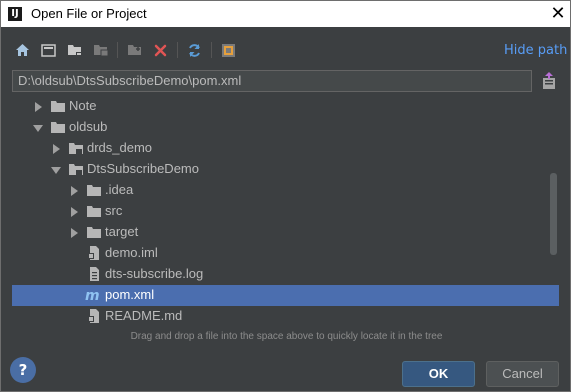  What do you see at coordinates (143, 168) in the screenshot?
I see `tree-label: DtsSubscribeDemo` at bounding box center [143, 168].